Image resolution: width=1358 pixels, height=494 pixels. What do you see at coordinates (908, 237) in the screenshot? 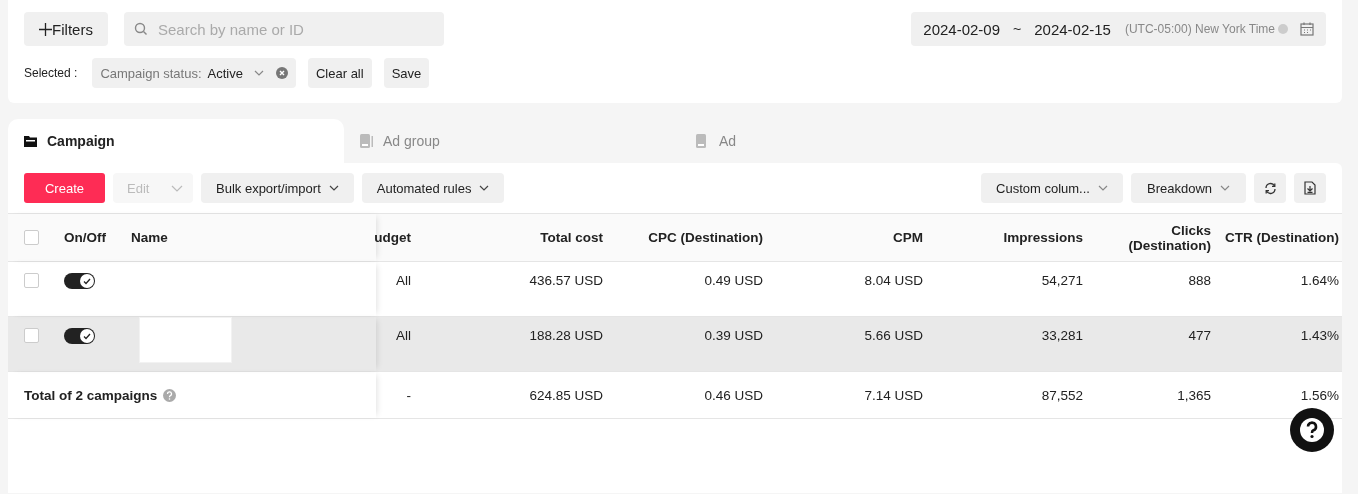
I see `column-header: CPM` at bounding box center [908, 237].